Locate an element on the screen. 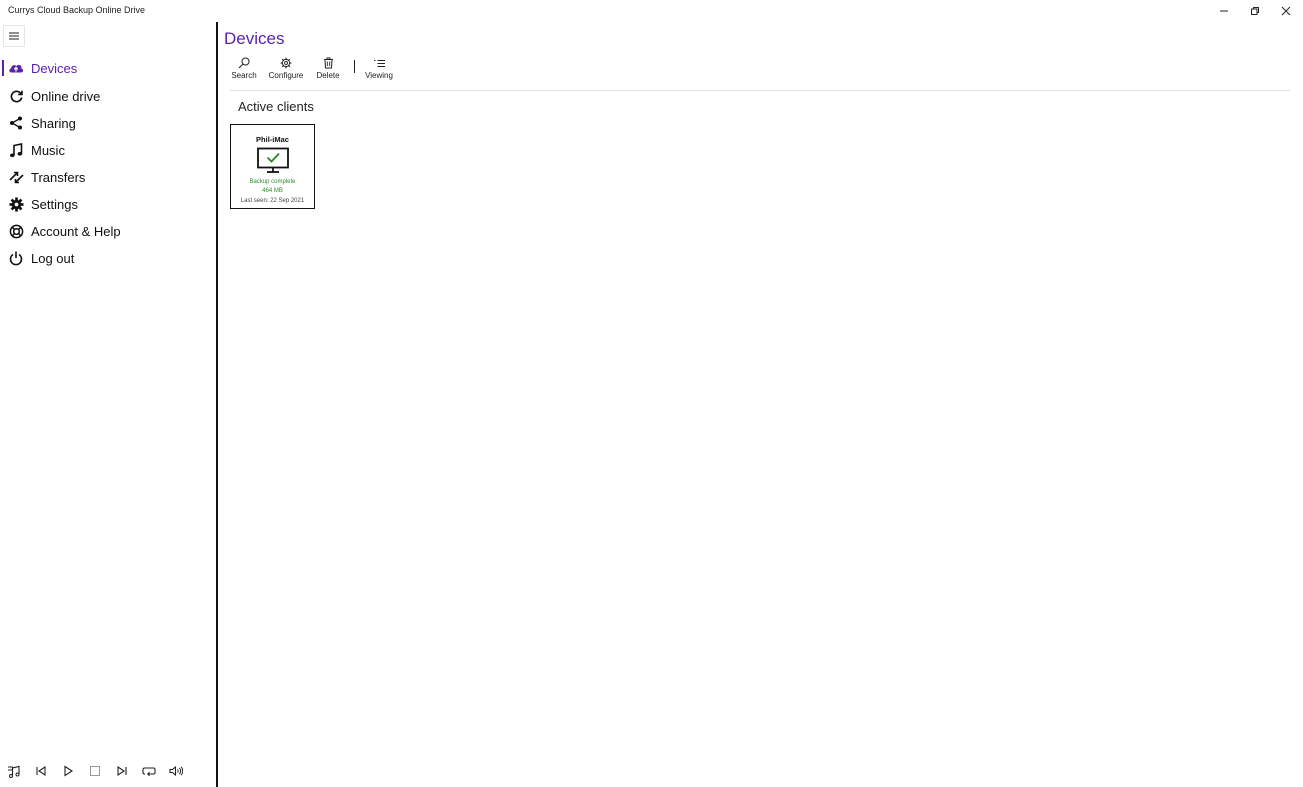 Image resolution: width=1303 pixels, height=787 pixels. power-icon is located at coordinates (16, 258).